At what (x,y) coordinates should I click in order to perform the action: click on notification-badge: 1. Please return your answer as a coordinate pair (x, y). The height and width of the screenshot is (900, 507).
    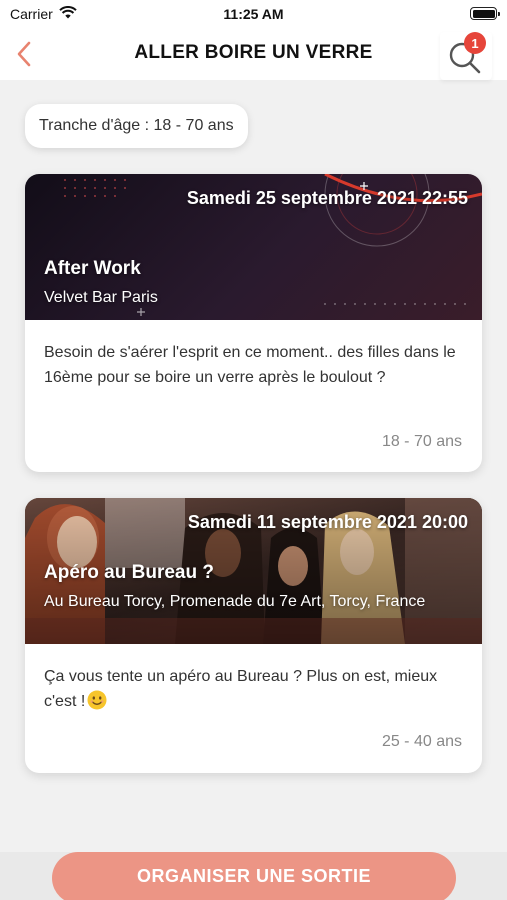
    Looking at the image, I should click on (475, 43).